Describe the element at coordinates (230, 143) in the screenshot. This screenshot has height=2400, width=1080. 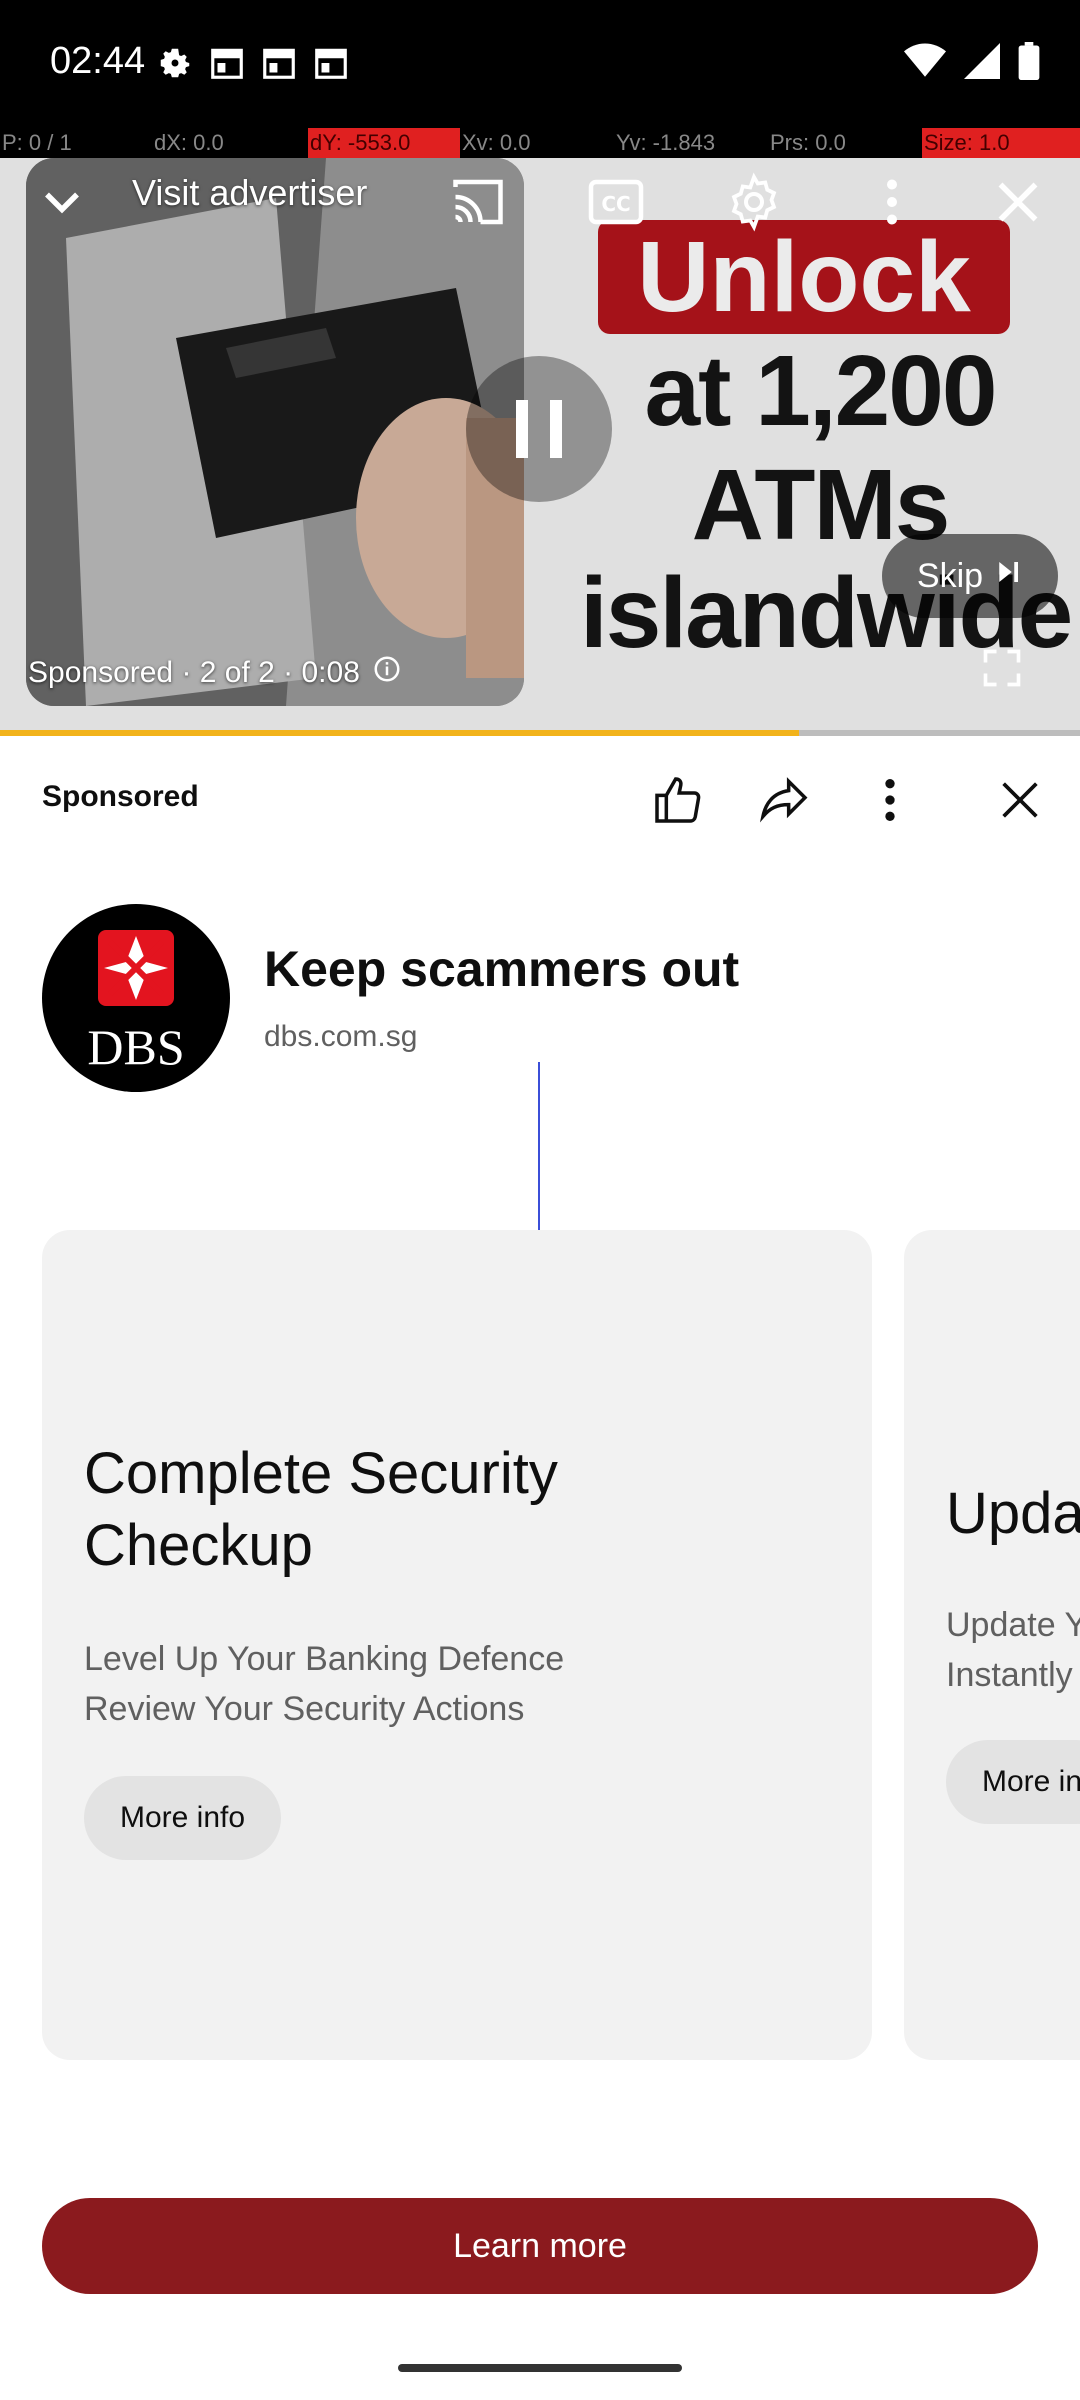
I see `debug-dx: dX: 0.0` at that location.